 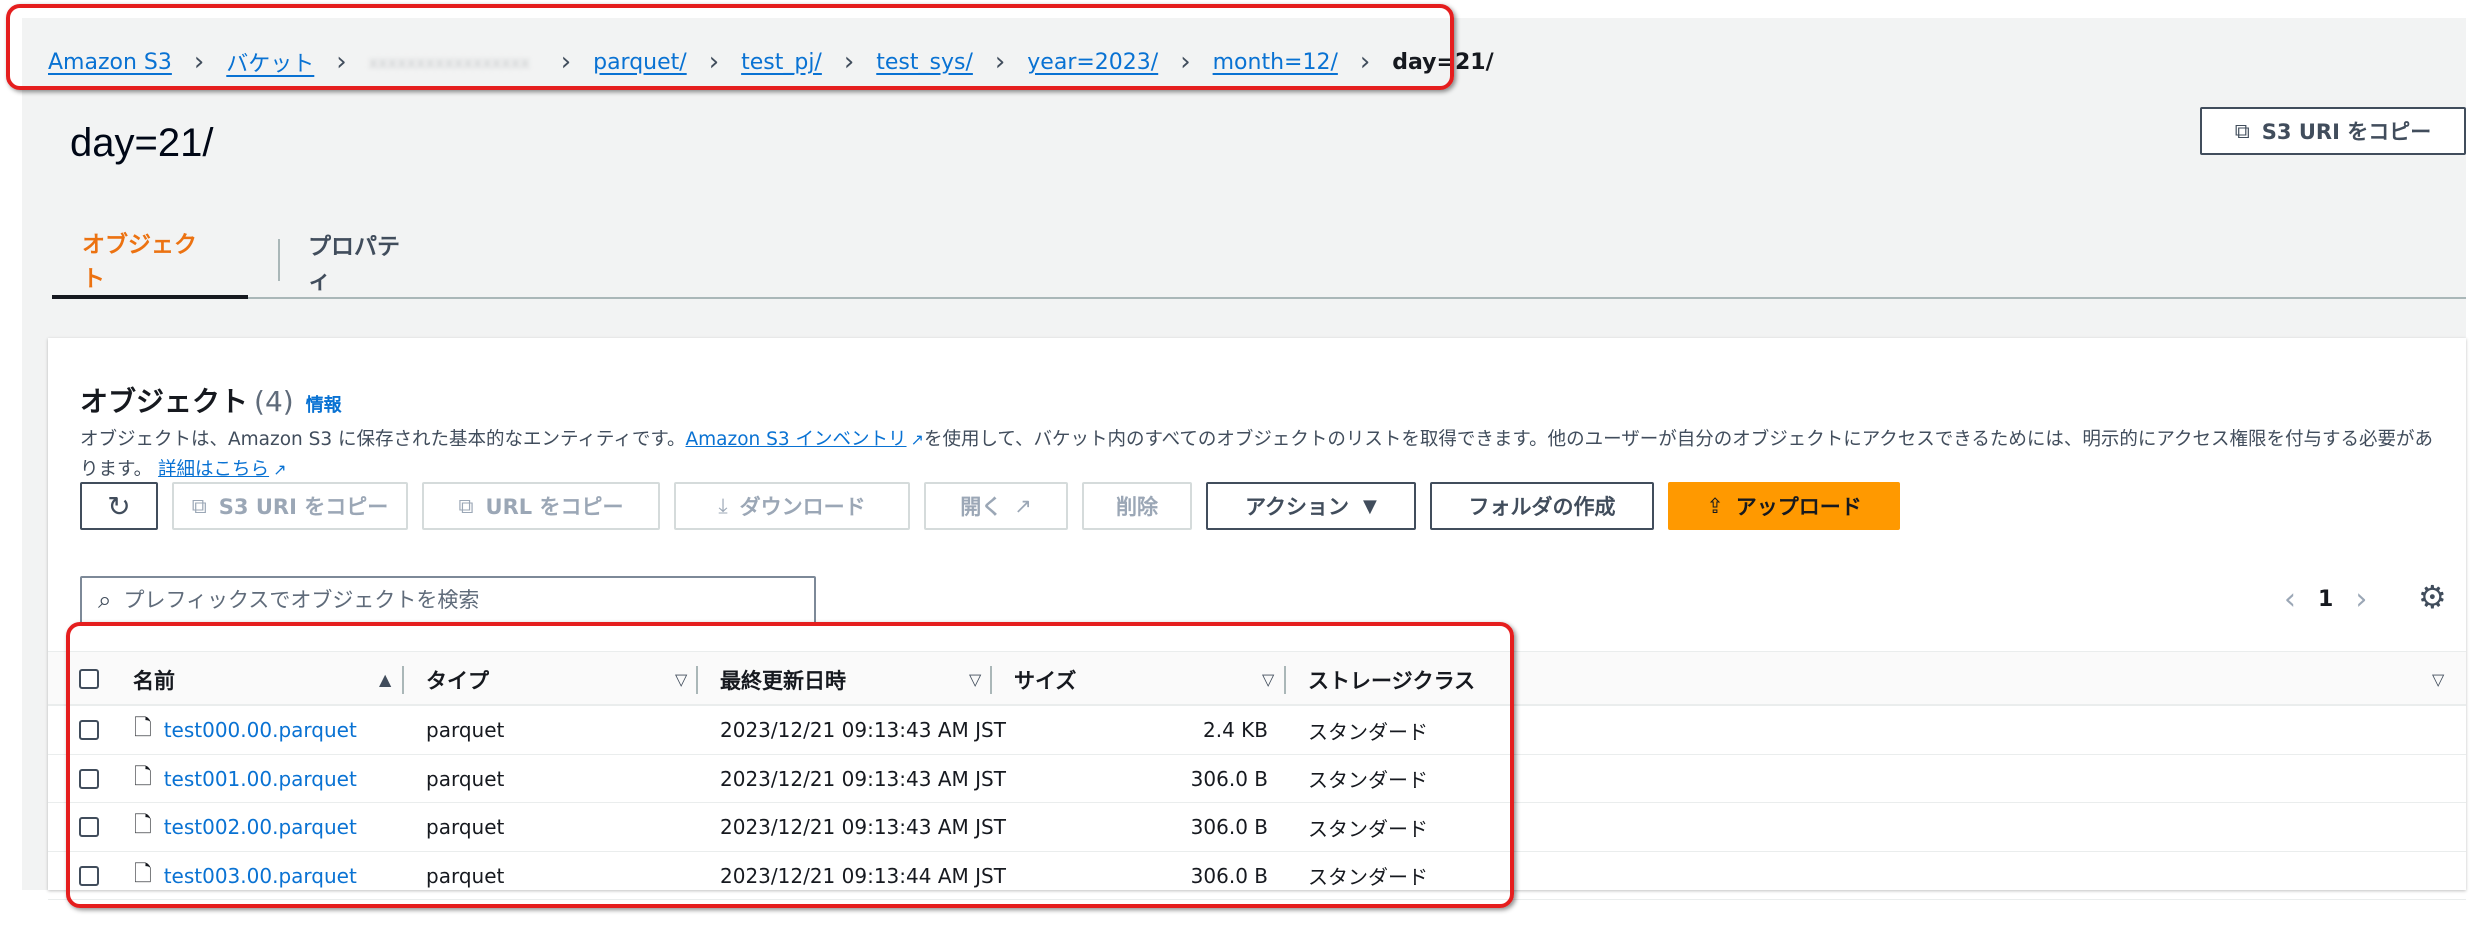 I want to click on copy-s3-uri-label: S3 URI をコピー, so click(x=303, y=507).